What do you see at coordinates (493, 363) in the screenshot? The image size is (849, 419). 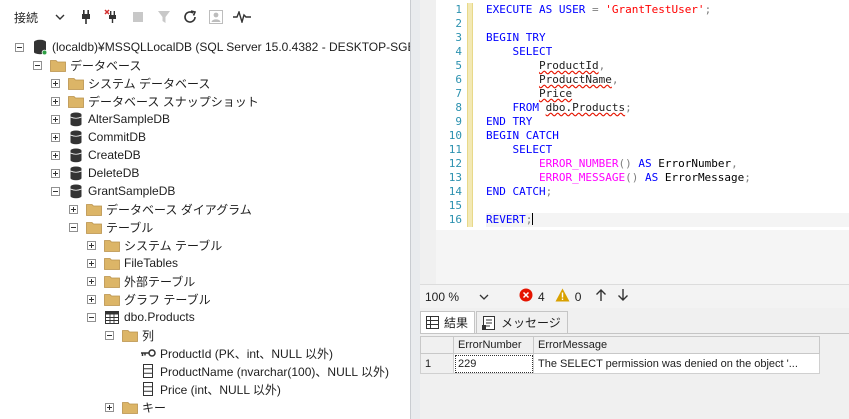 I see `cell-error-number: 229` at bounding box center [493, 363].